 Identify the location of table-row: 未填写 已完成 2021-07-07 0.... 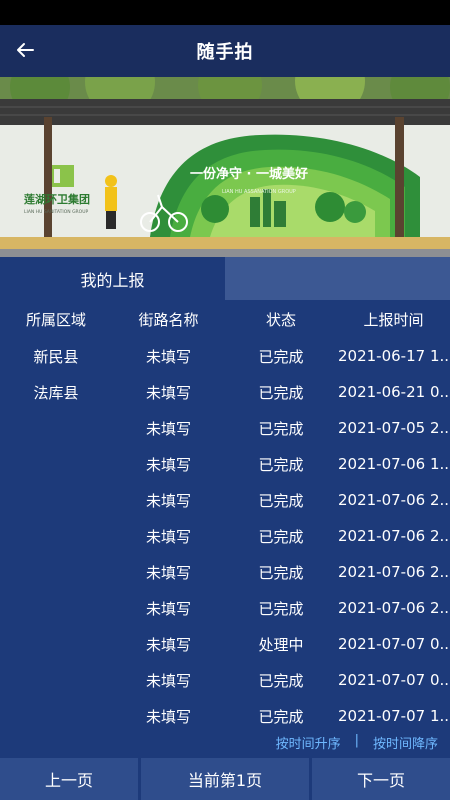
(225, 680).